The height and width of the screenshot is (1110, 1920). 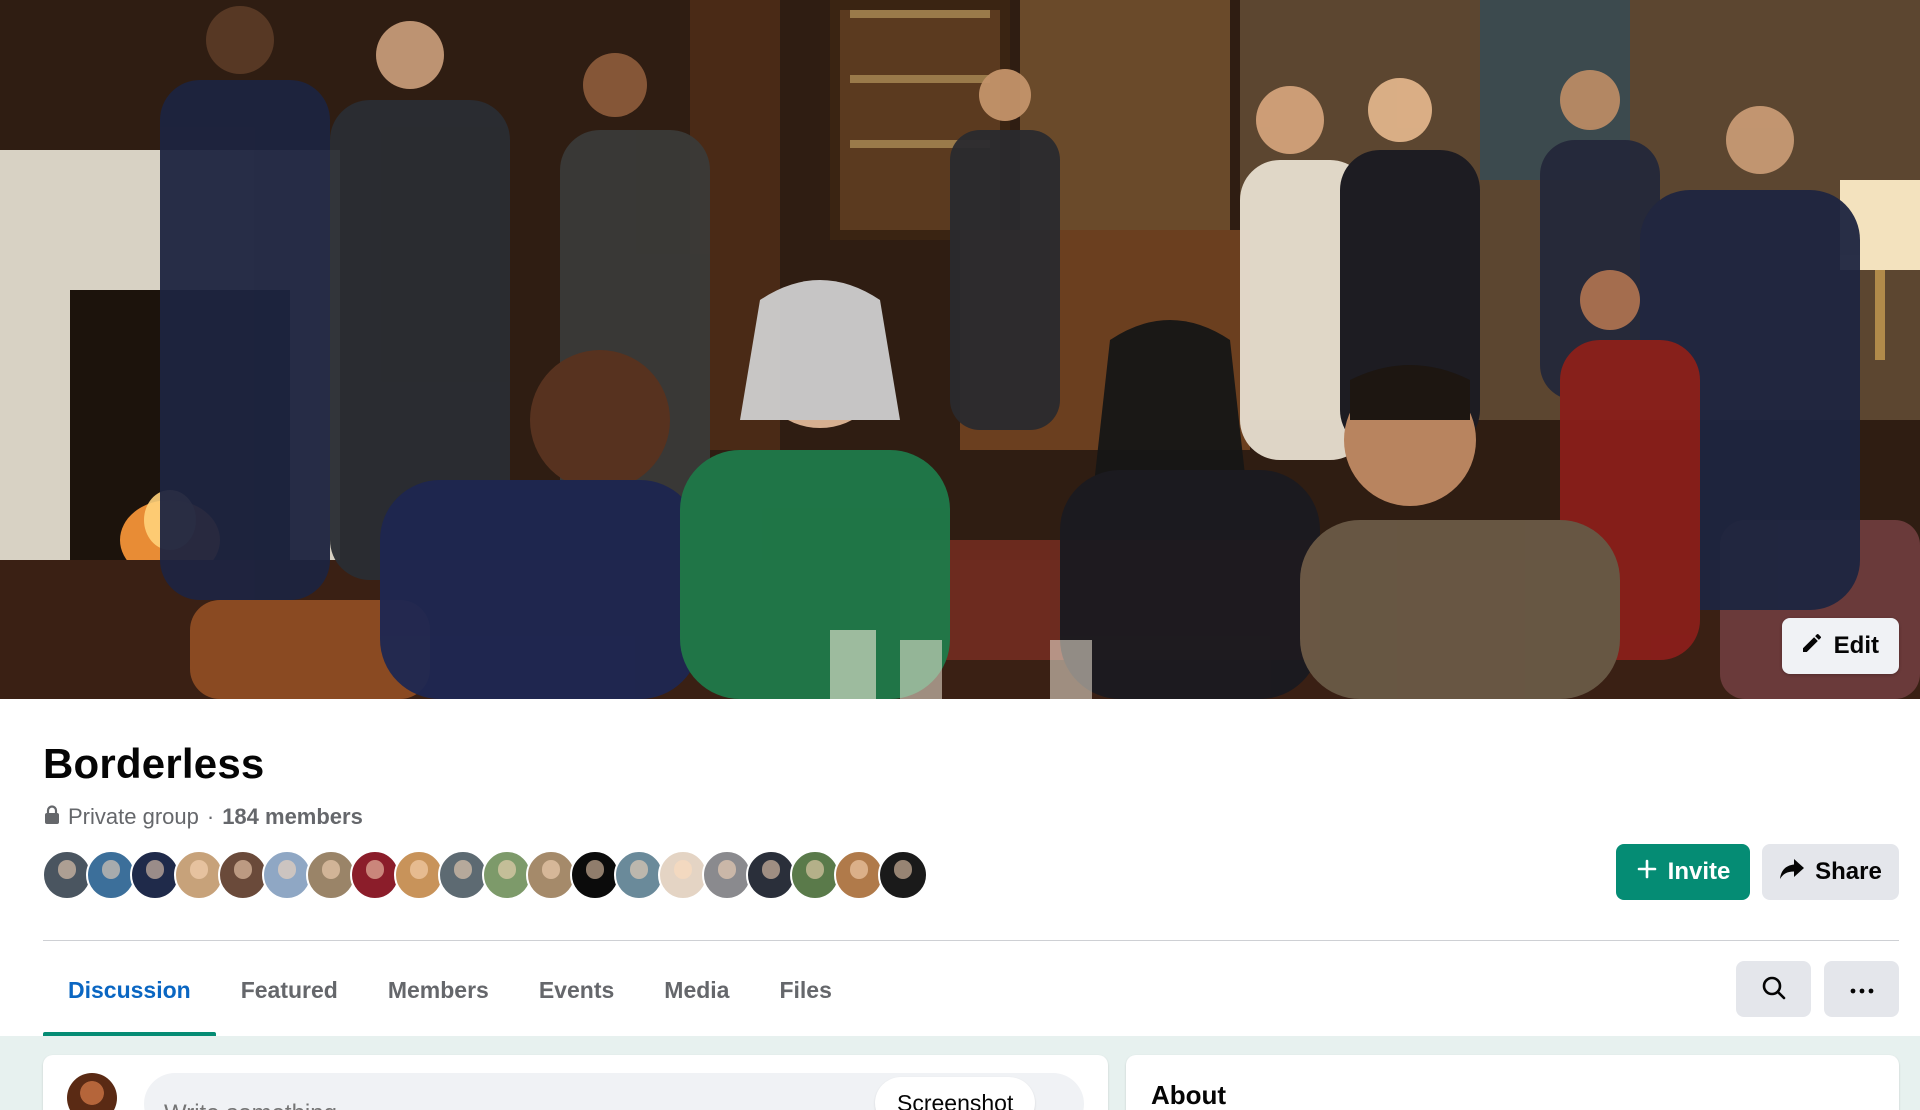 I want to click on more-icon, so click(x=1862, y=989).